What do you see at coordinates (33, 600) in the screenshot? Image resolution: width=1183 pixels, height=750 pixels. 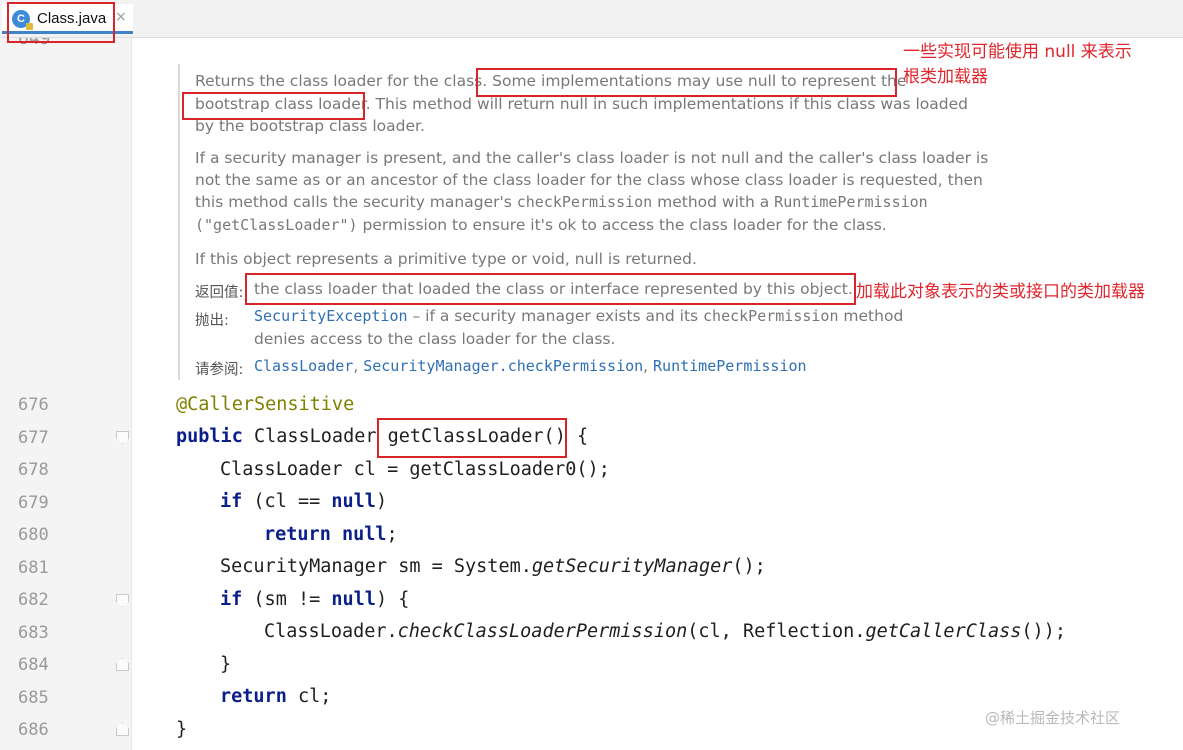 I see `line-number: 682` at bounding box center [33, 600].